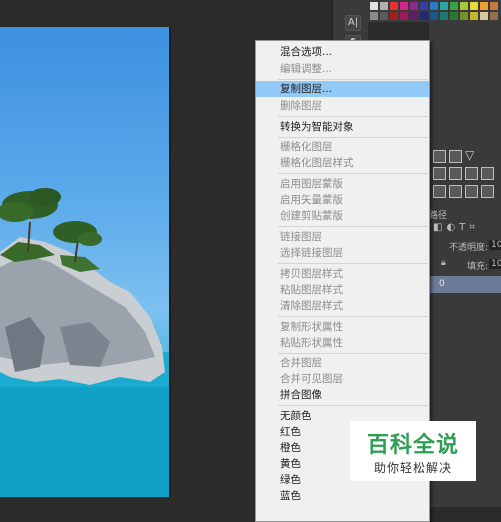 This screenshot has width=501, height=522. I want to click on fill-field: 100, so click(495, 264).